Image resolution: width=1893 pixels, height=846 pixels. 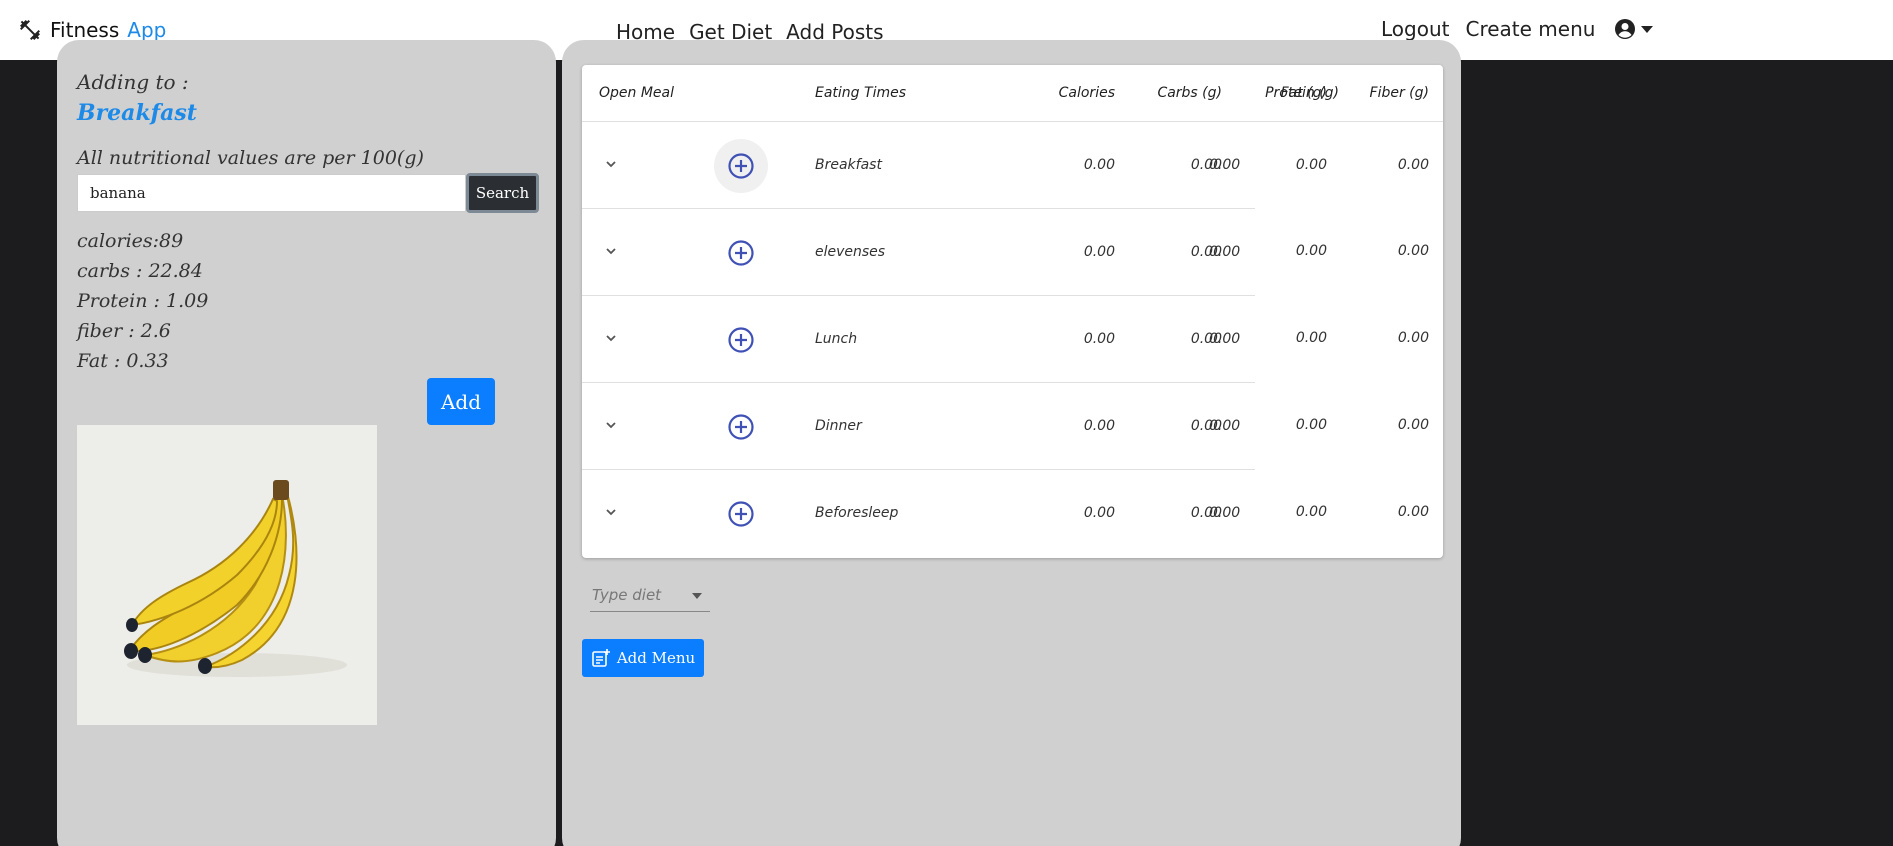 I want to click on nav-right: Logout Create menu, so click(x=1517, y=29).